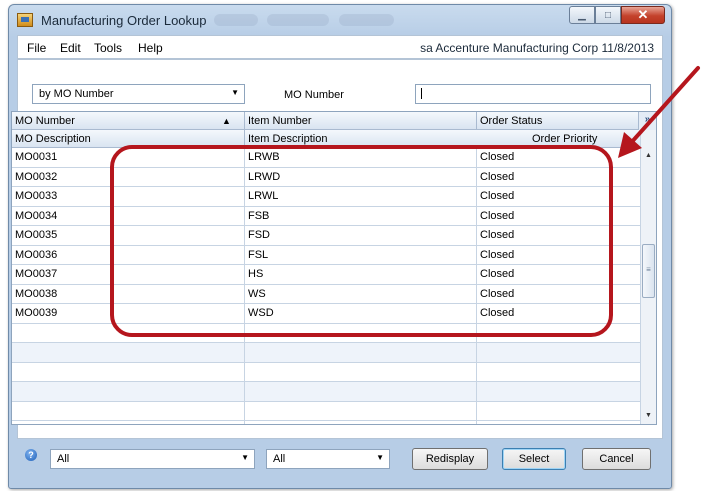 This screenshot has width=715, height=491. Describe the element at coordinates (36, 235) in the screenshot. I see `cell-mo-number: MO0035` at that location.